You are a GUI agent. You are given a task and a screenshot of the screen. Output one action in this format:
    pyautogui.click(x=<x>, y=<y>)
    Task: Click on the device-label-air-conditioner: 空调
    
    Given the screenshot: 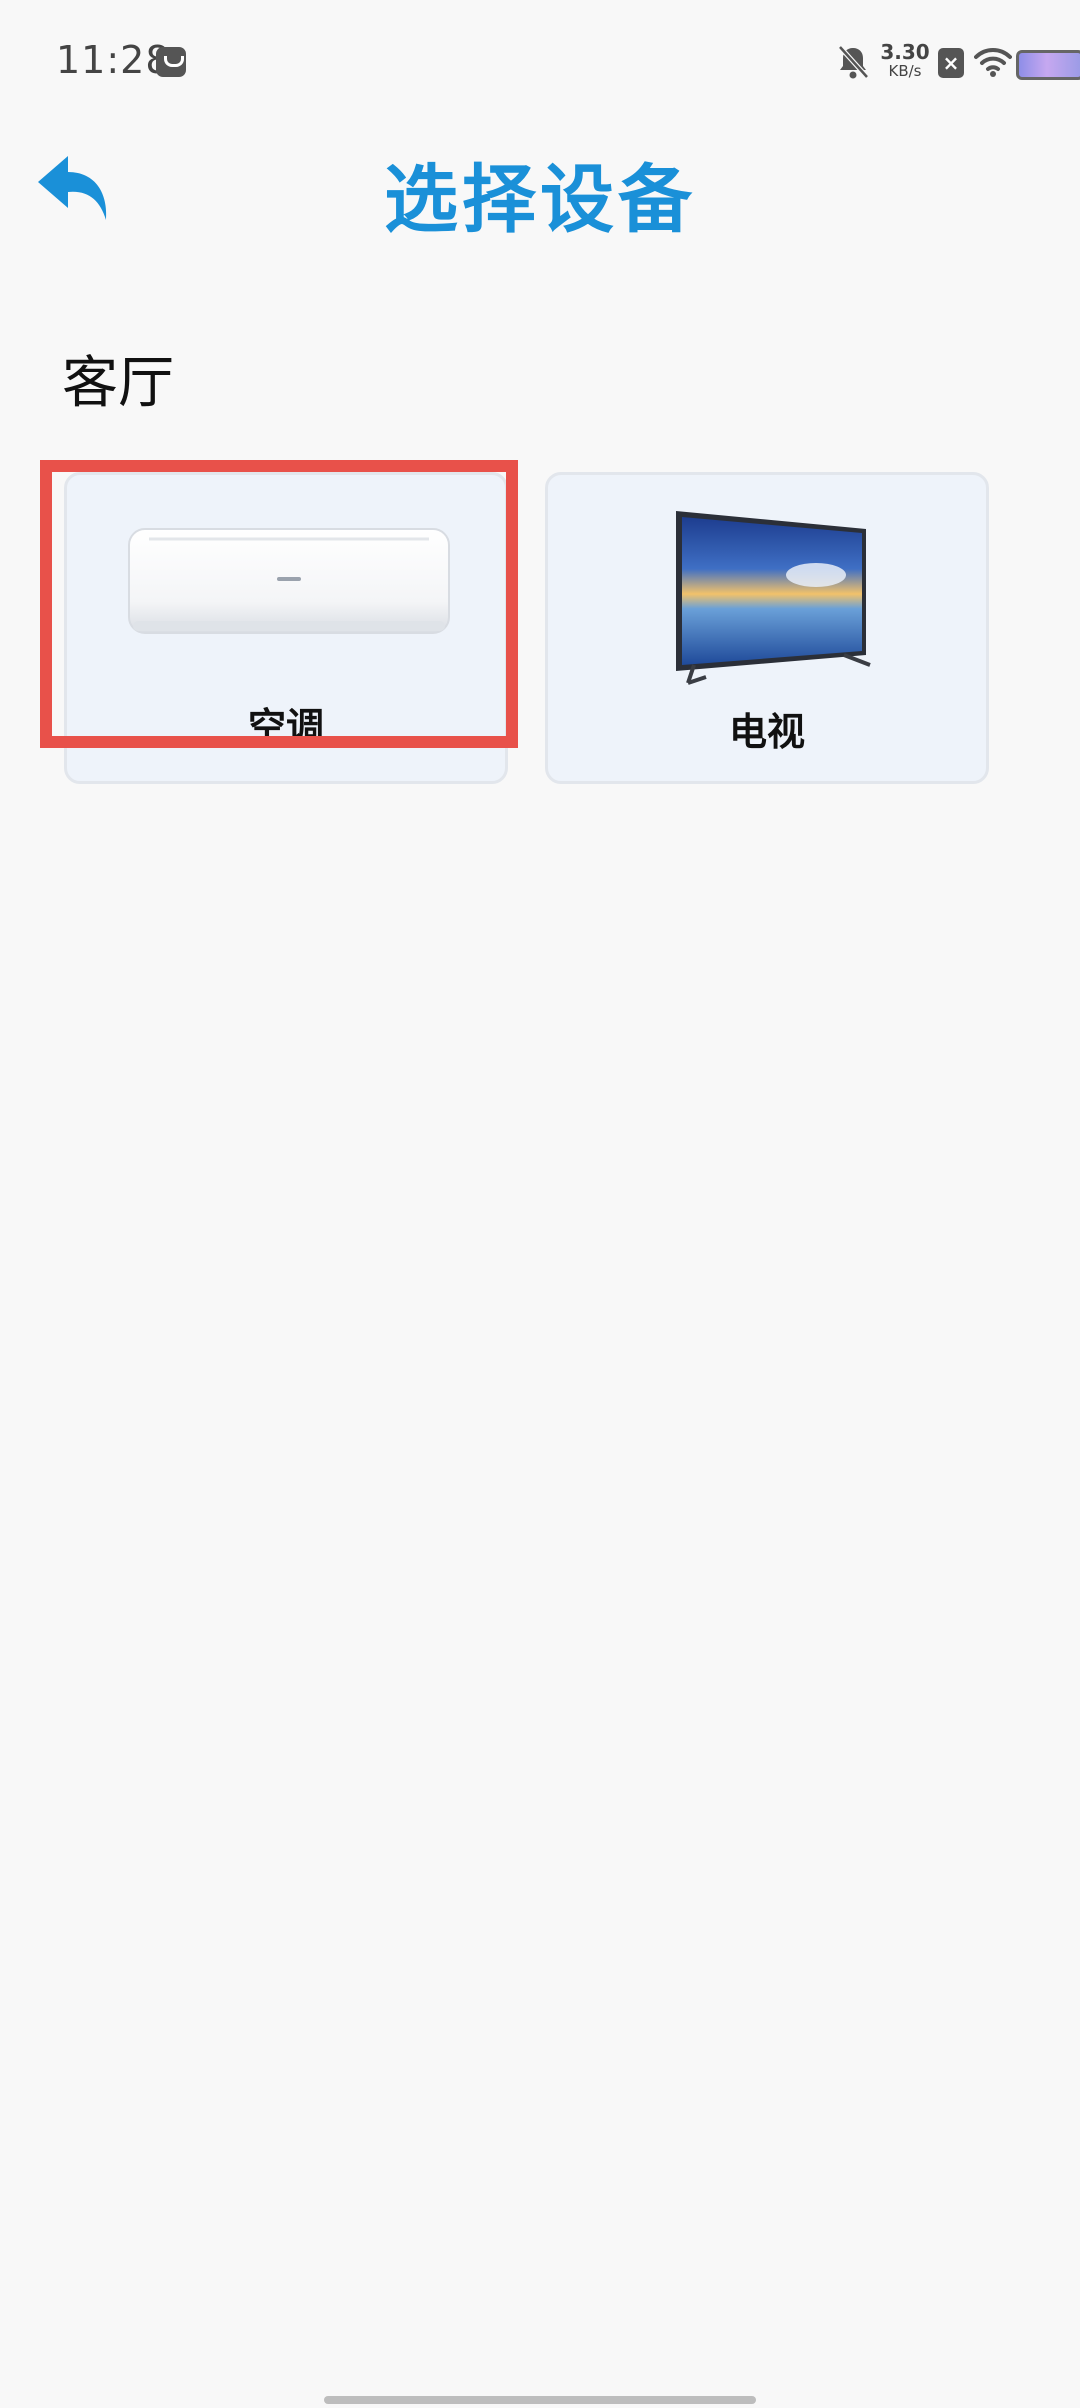 What is the action you would take?
    pyautogui.click(x=285, y=720)
    